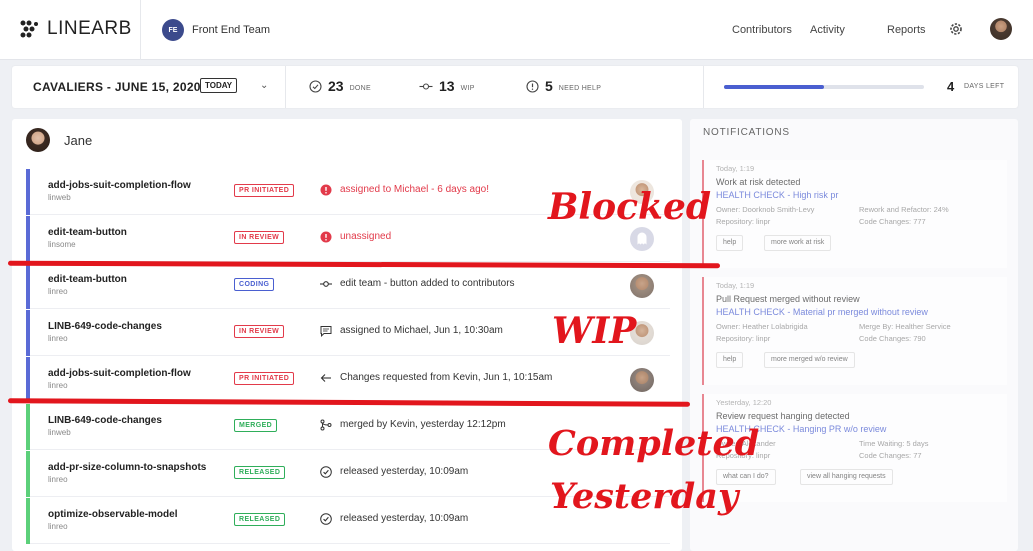  What do you see at coordinates (762, 30) in the screenshot?
I see `nav-contributors: Contributors` at bounding box center [762, 30].